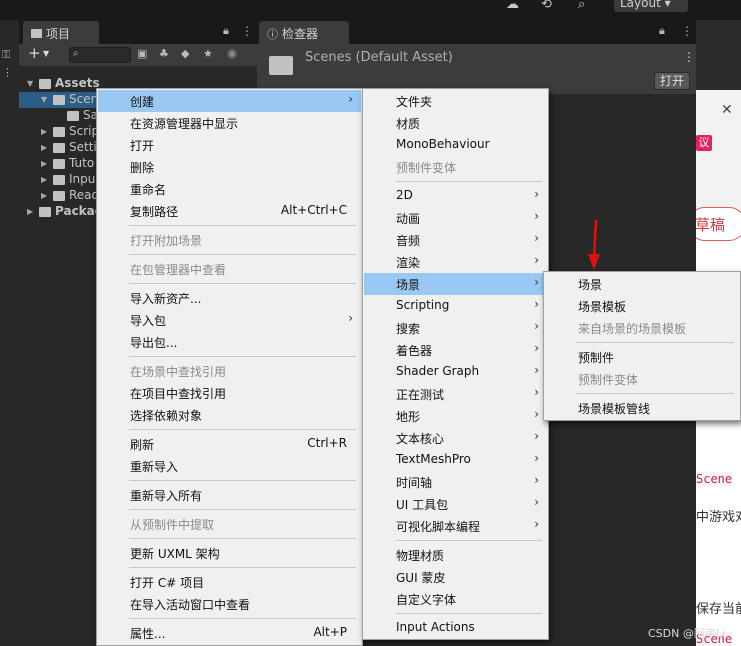 The width and height of the screenshot is (741, 646). I want to click on menu-item-label: 删除, so click(142, 168).